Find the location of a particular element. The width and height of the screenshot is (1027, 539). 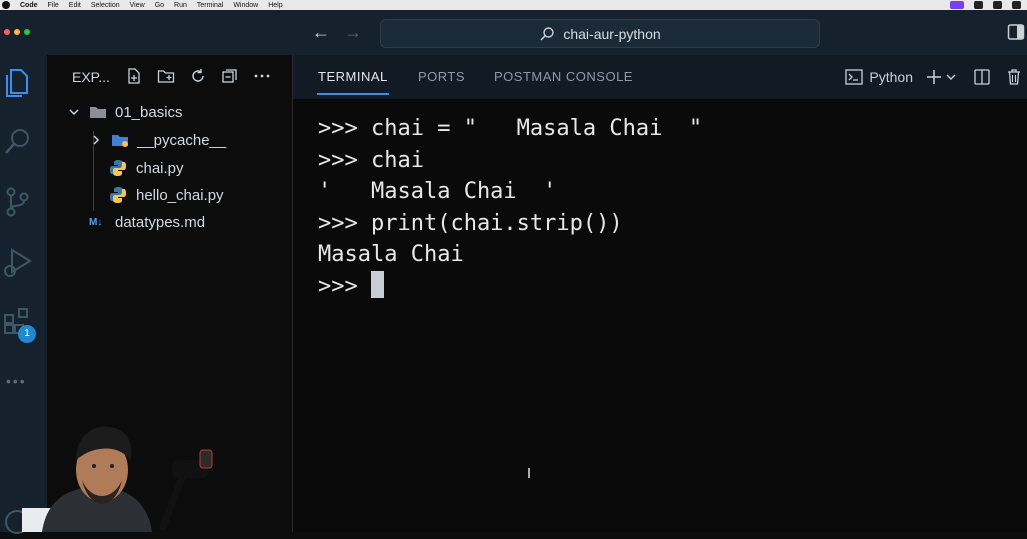

bluetooth-icon is located at coordinates (1016, 5).